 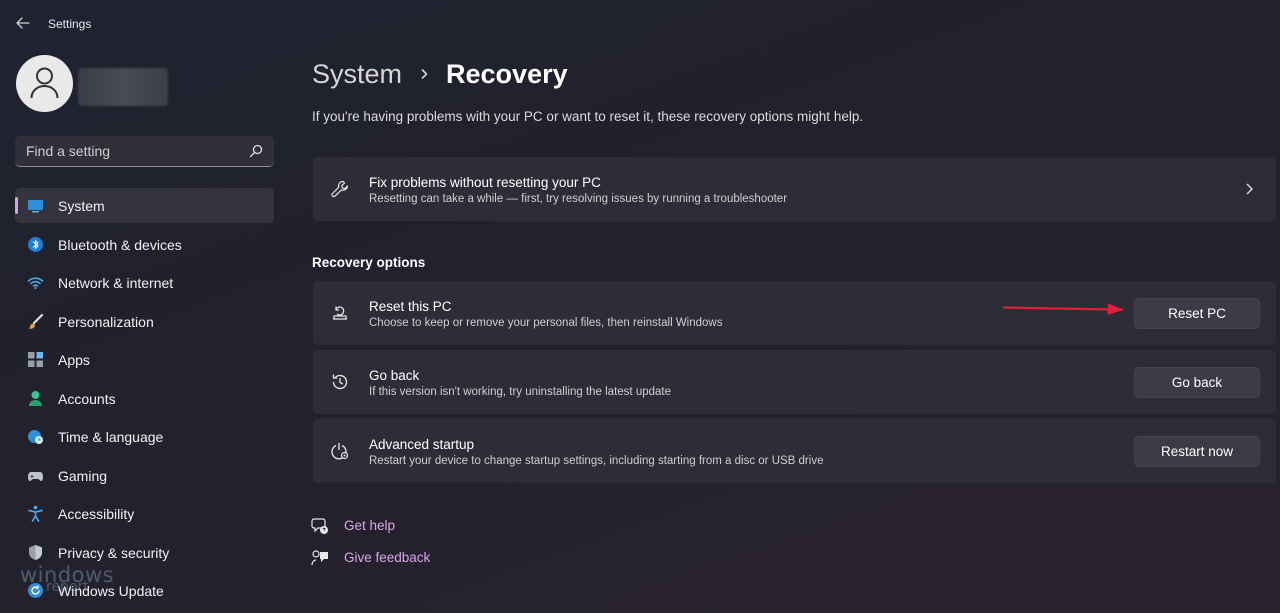 What do you see at coordinates (144, 475) in the screenshot?
I see `sidebar-item-gaming: Gaming` at bounding box center [144, 475].